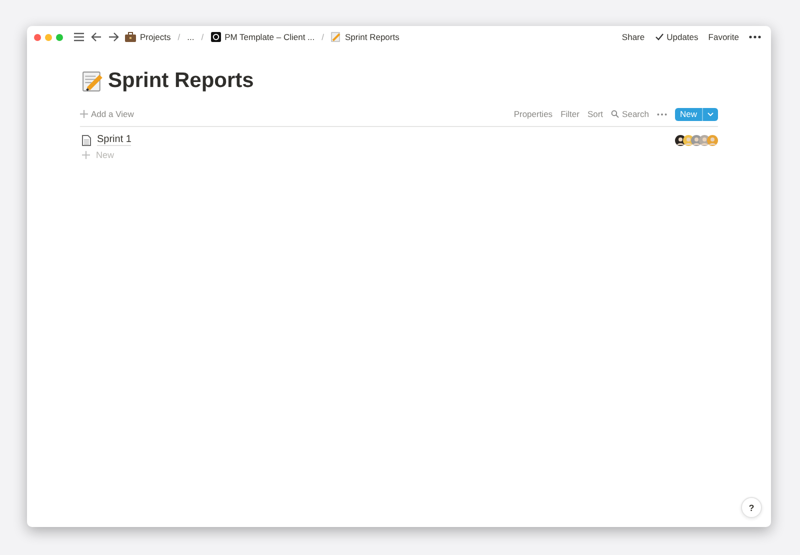 The height and width of the screenshot is (555, 800). I want to click on page-title: Sprint Reports, so click(181, 81).